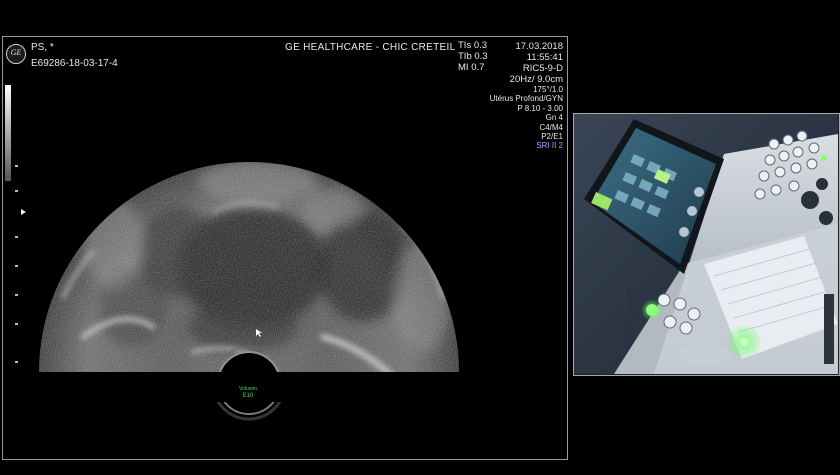  I want to click on gray-scale-bar, so click(8, 133).